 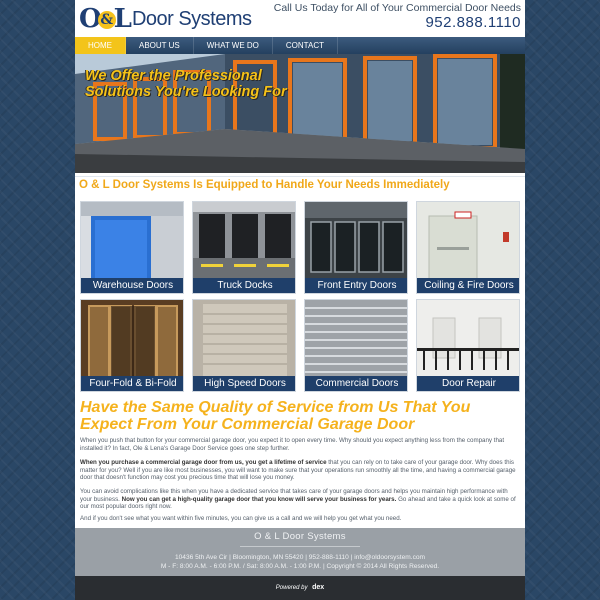 What do you see at coordinates (122, 19) in the screenshot?
I see `logo-letter-l: L` at bounding box center [122, 19].